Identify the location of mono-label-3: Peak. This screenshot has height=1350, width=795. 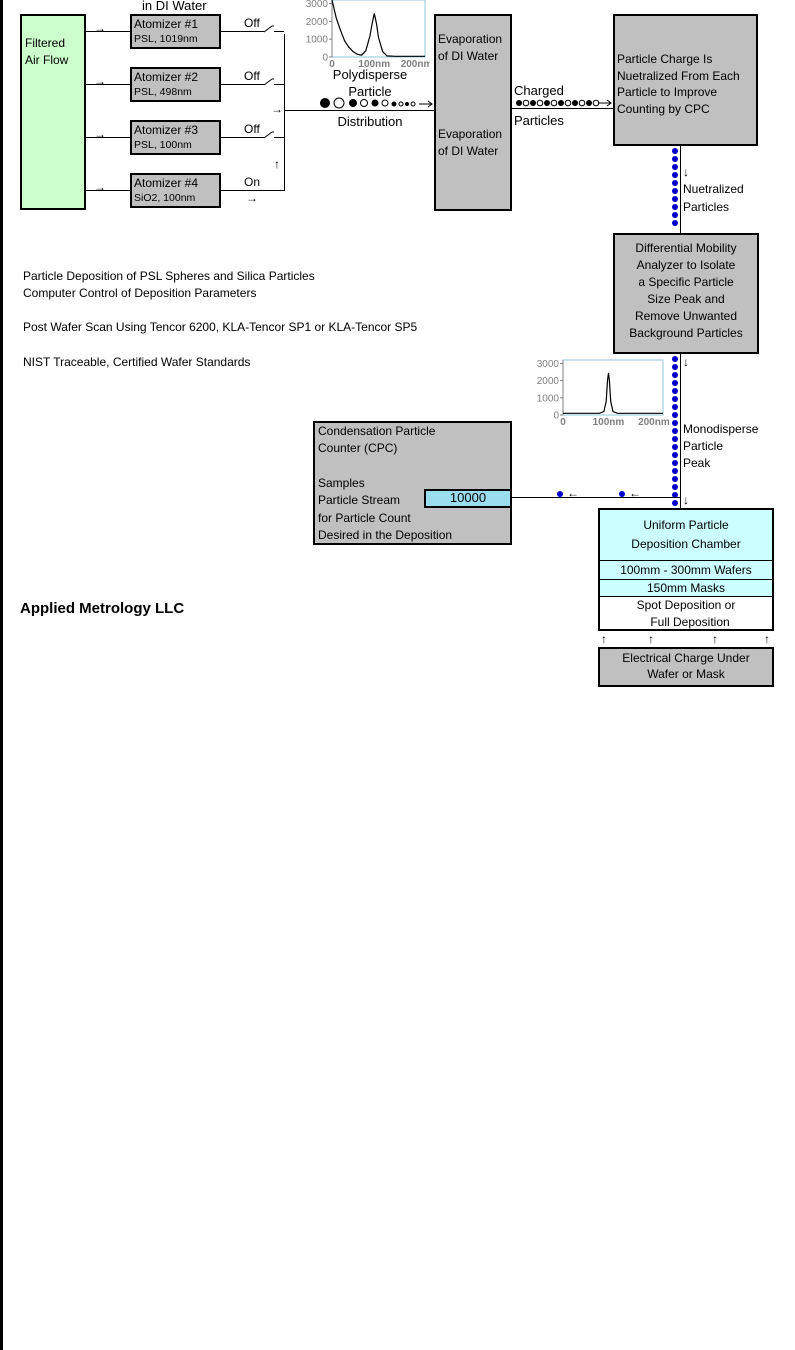
(697, 463).